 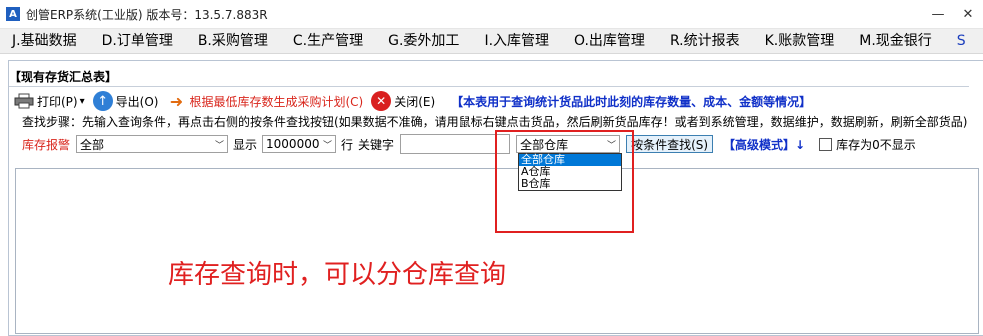 What do you see at coordinates (564, 181) in the screenshot?
I see `highlight-box` at bounding box center [564, 181].